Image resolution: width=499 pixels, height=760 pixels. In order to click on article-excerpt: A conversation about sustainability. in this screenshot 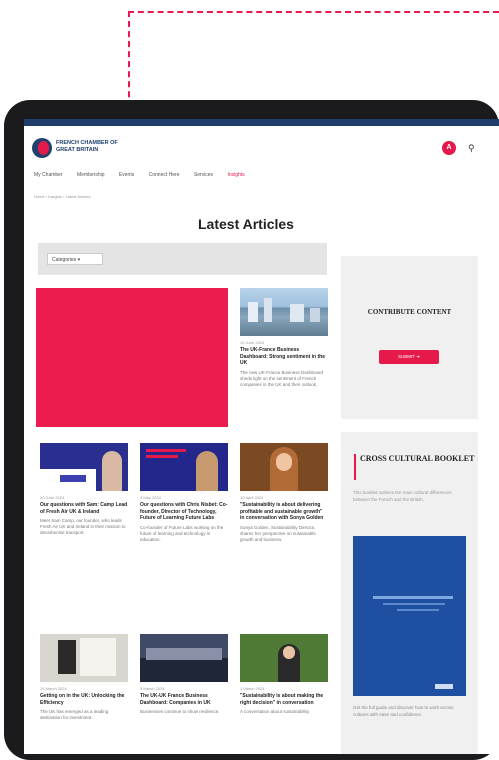, I will do `click(275, 711)`.